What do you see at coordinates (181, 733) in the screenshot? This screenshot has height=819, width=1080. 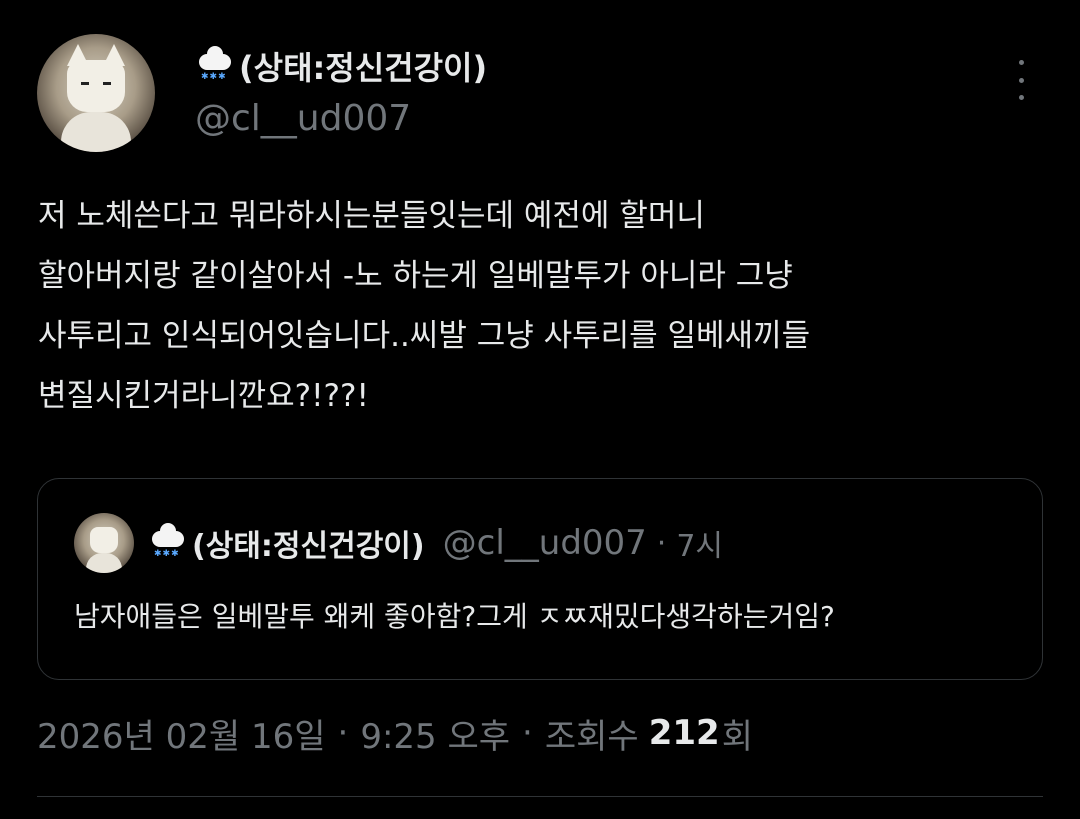 I see `tweet-date: 2026년 02월 16일` at bounding box center [181, 733].